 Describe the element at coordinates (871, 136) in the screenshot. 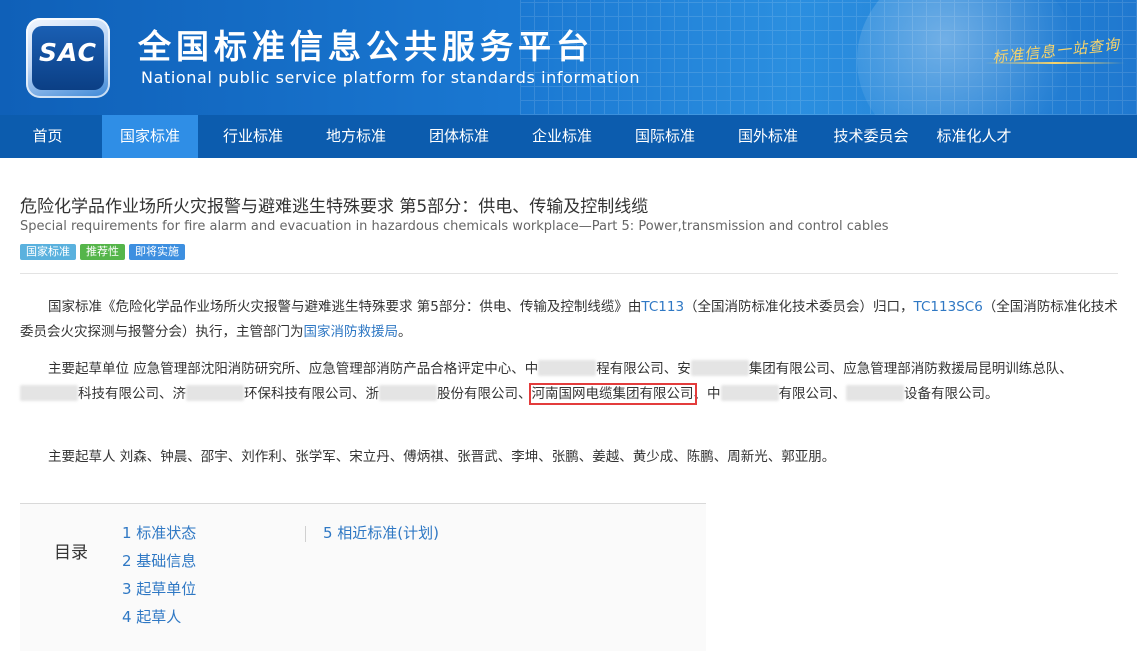

I see `nav-technical-committees: 技术委员会` at that location.